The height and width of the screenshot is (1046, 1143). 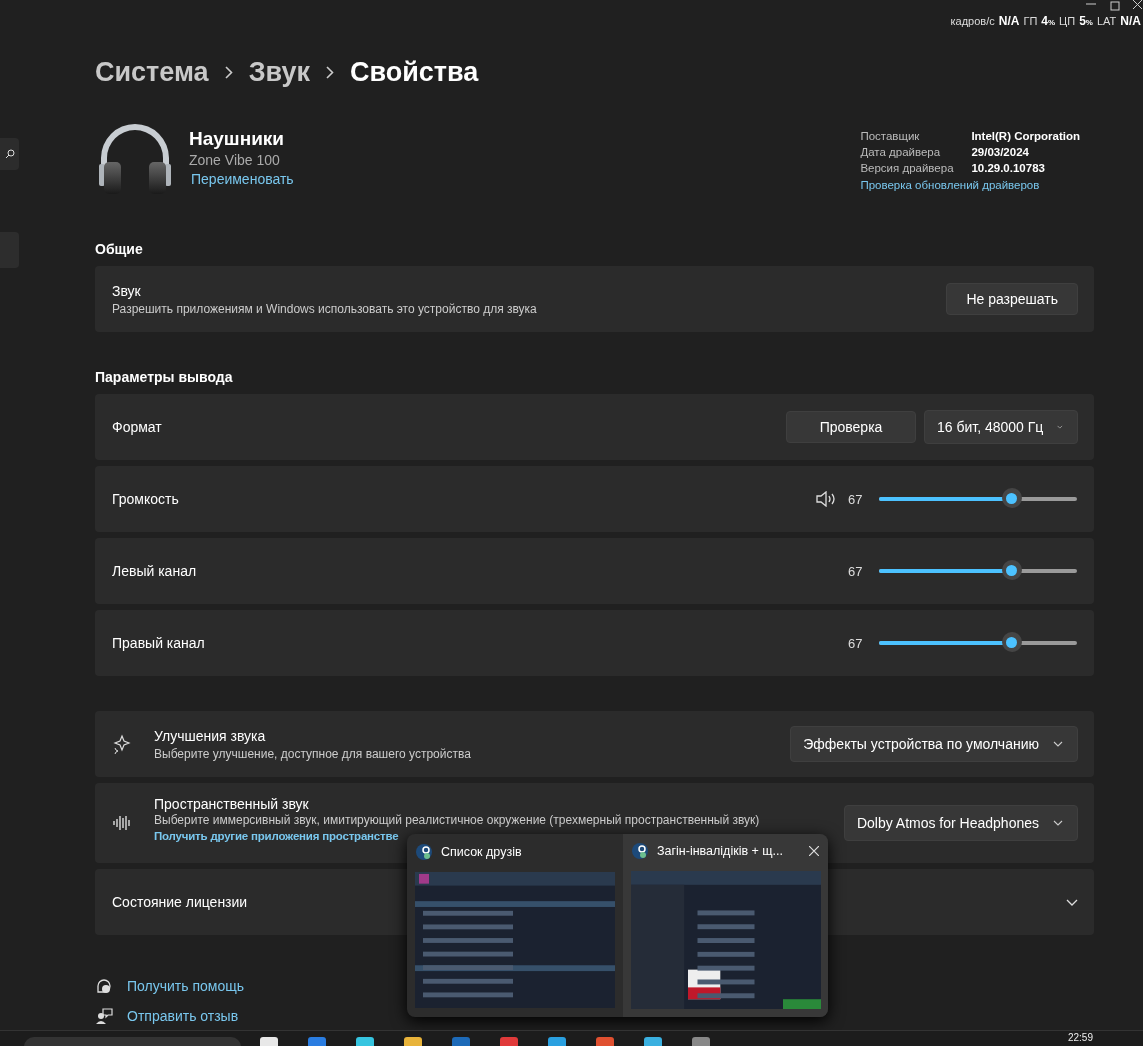 What do you see at coordinates (152, 72) in the screenshot?
I see `breadcrumb-item: Система` at bounding box center [152, 72].